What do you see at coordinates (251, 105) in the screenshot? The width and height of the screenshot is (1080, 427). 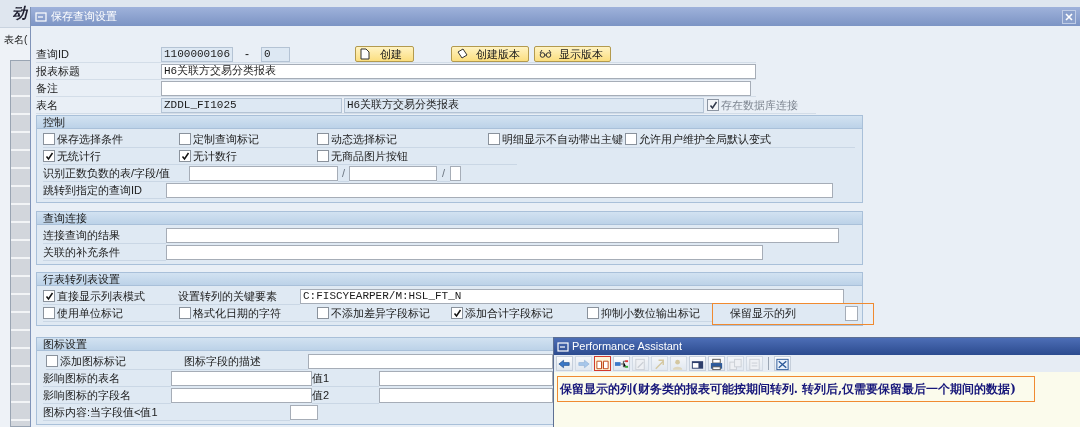 I see `input-field: ZDDL_FI1025` at bounding box center [251, 105].